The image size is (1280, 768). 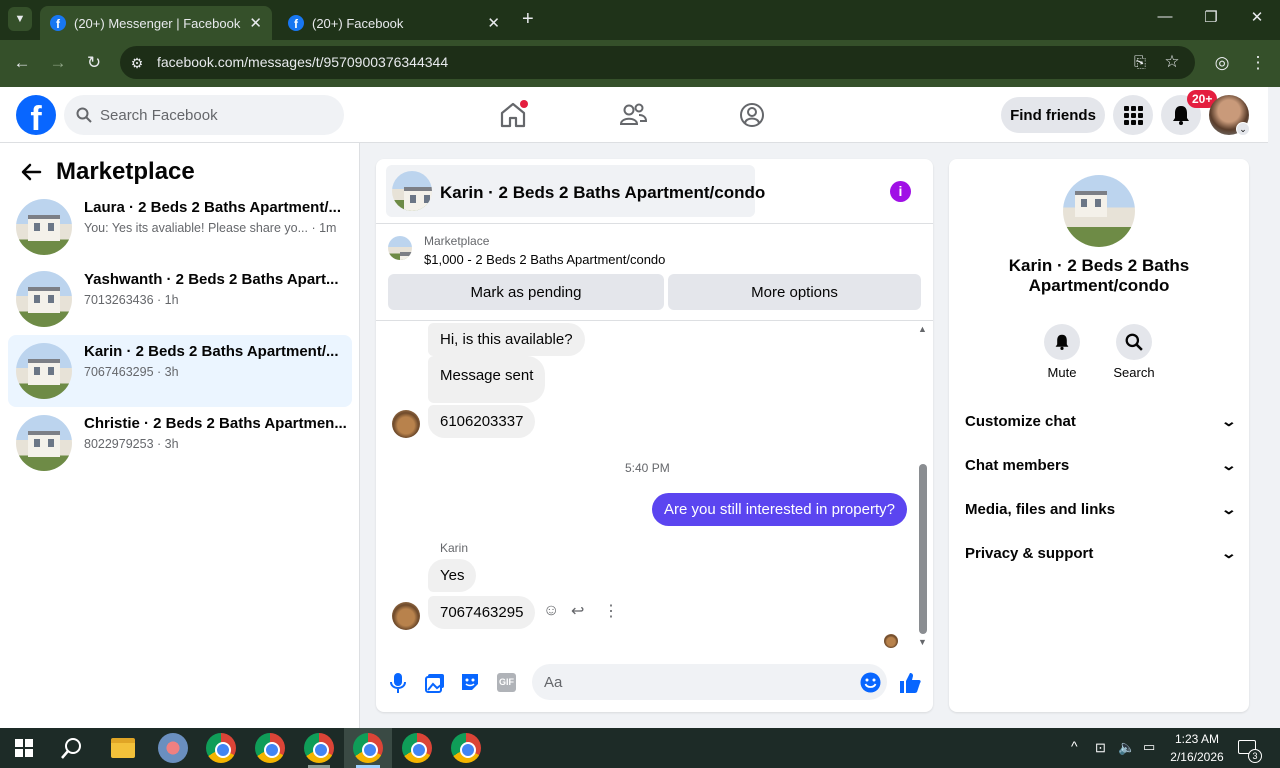 What do you see at coordinates (1062, 342) in the screenshot?
I see `mute-button` at bounding box center [1062, 342].